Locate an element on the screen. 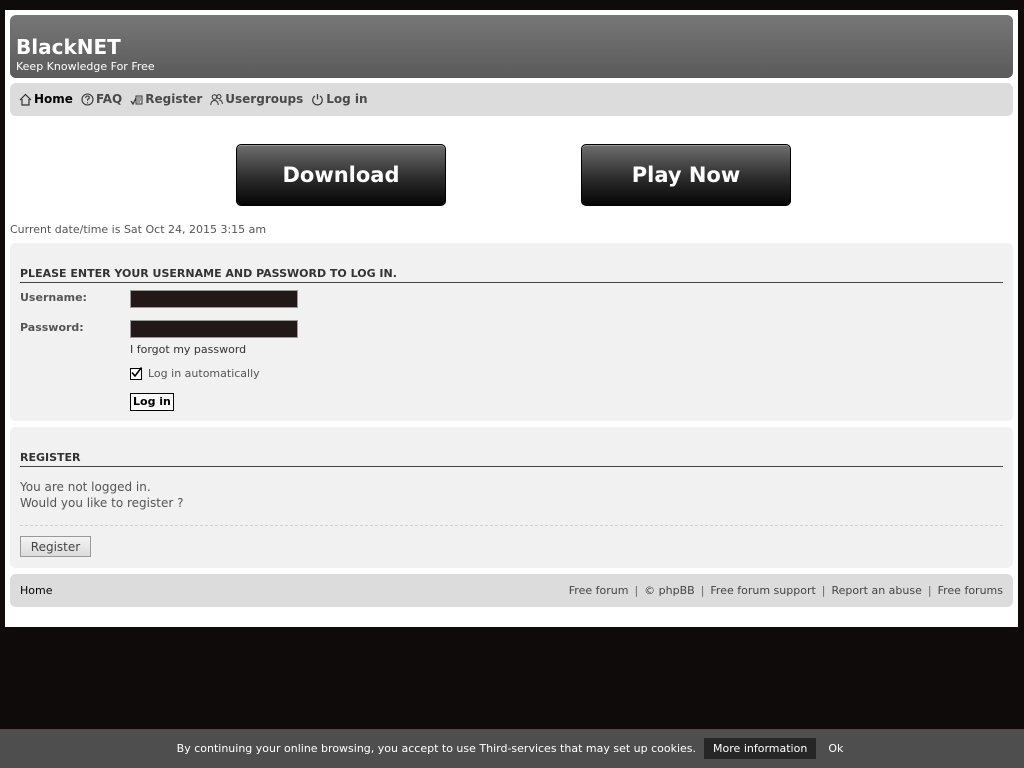  login-submit-button: Log in is located at coordinates (152, 402).